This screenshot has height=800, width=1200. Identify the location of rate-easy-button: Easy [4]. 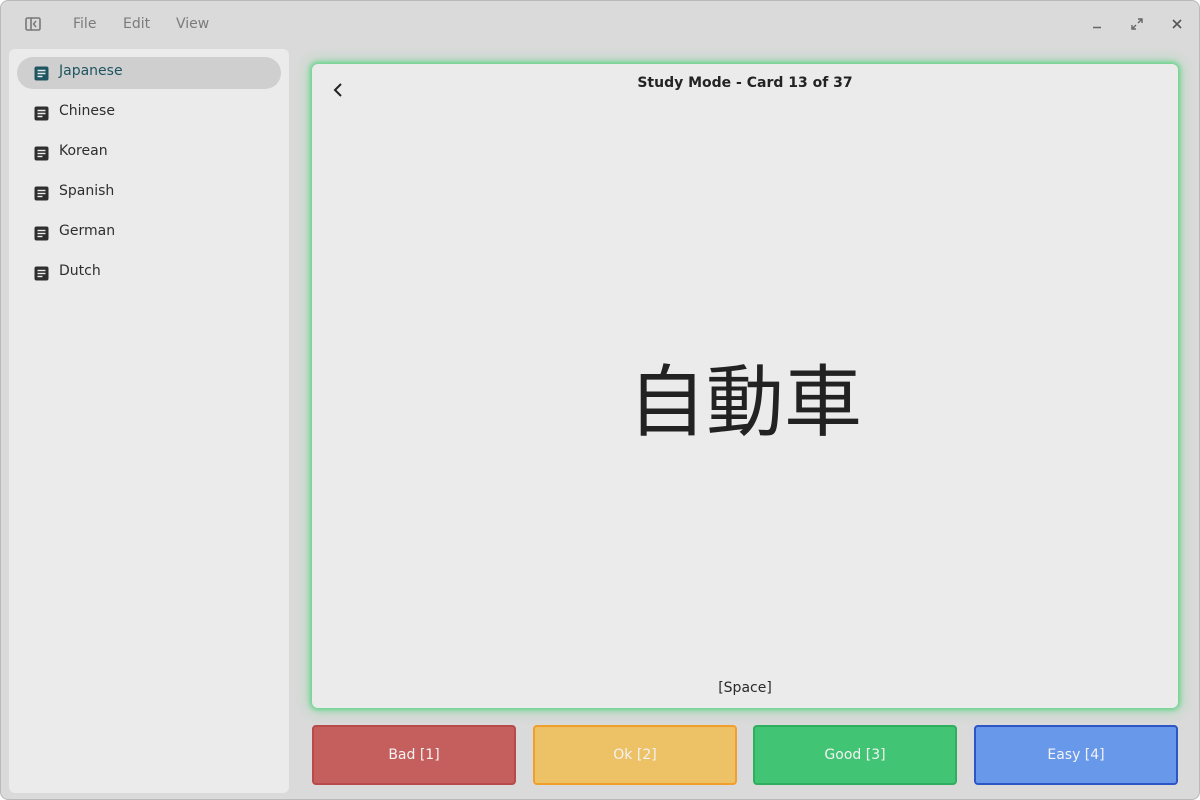
(1076, 755).